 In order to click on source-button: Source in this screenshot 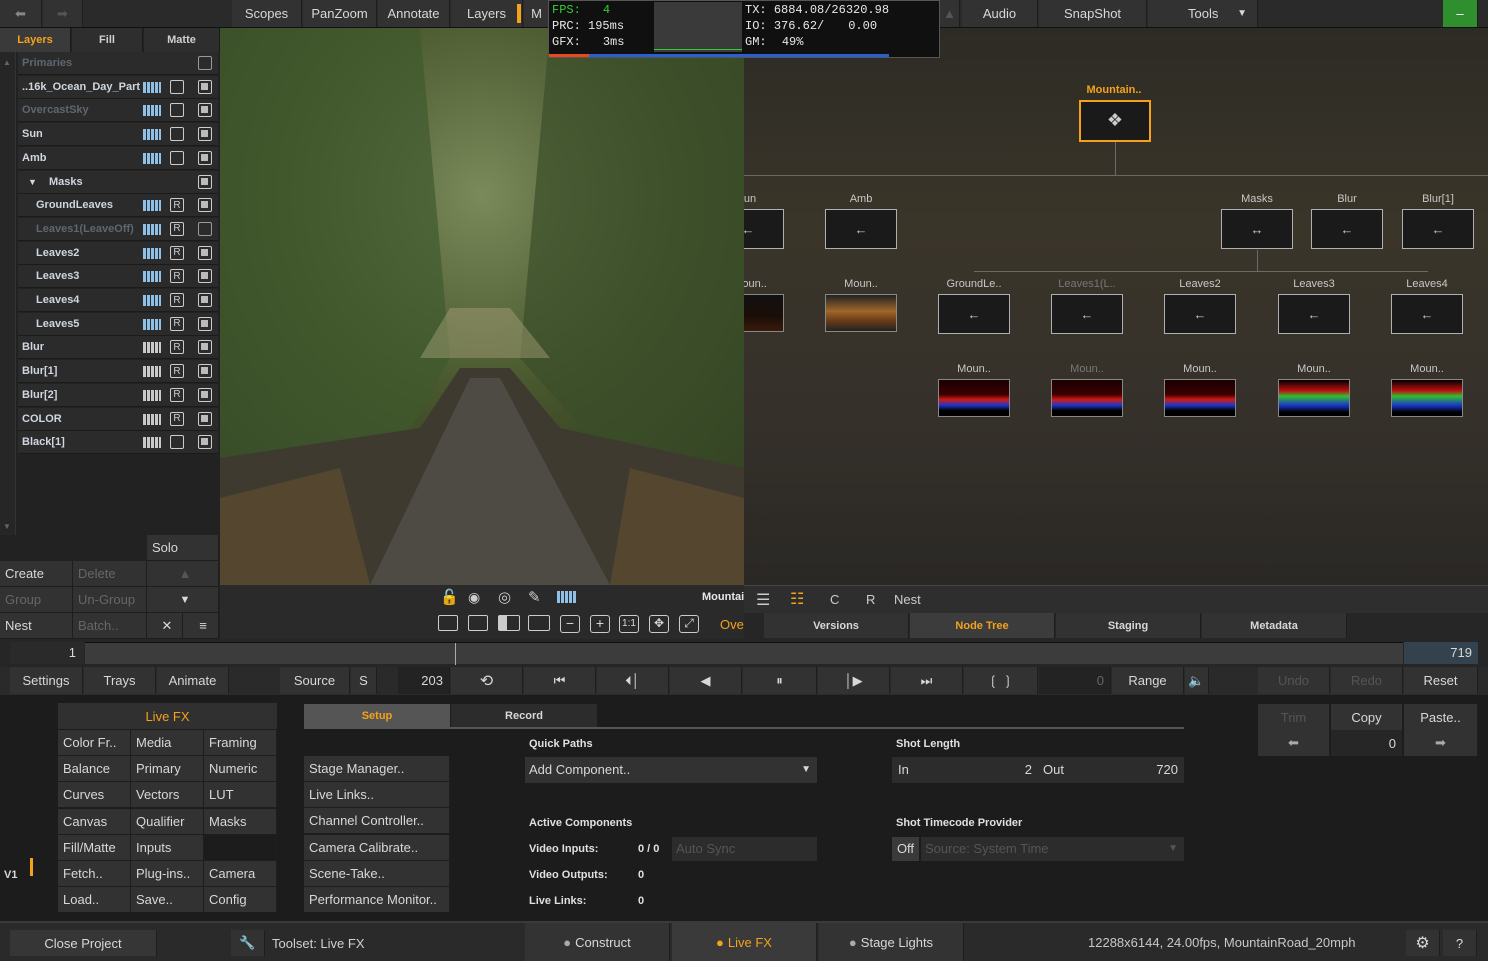, I will do `click(315, 680)`.